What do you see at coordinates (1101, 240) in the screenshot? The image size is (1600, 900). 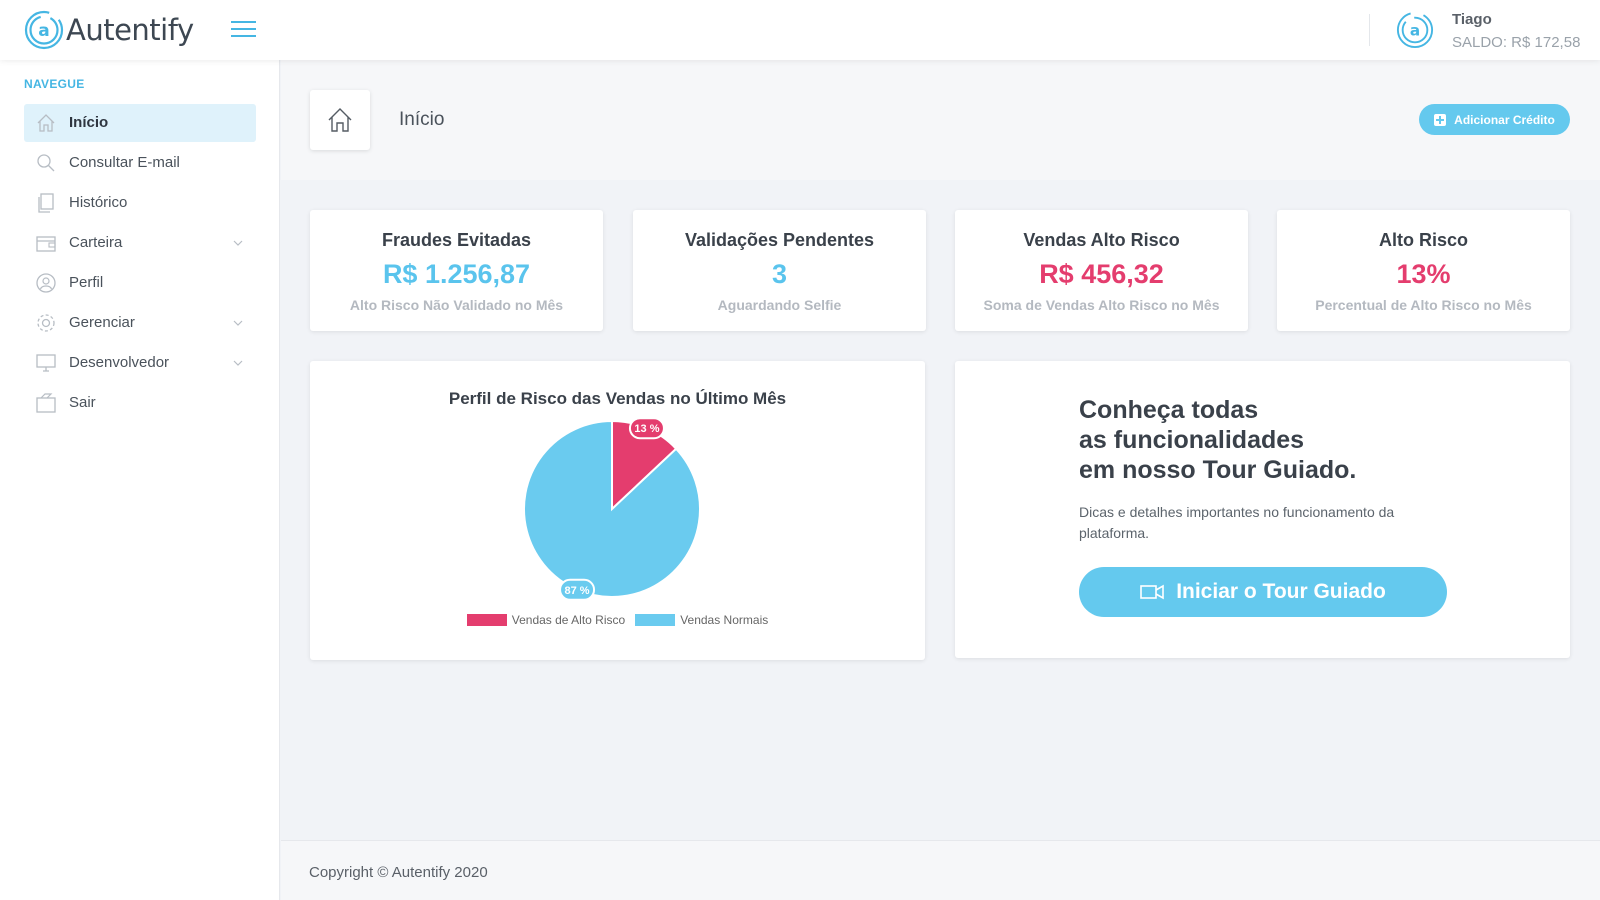 I see `stat-title: Vendas Alto Risco` at bounding box center [1101, 240].